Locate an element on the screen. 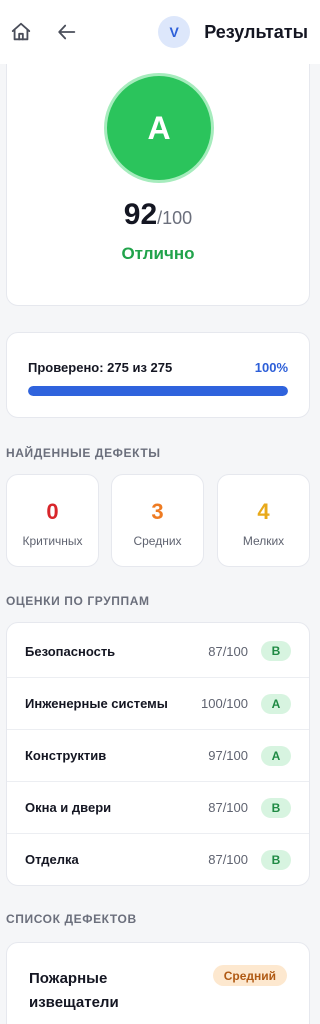 This screenshot has height=1024, width=320. group-row-engineering: Инженерные системы 100/100 A is located at coordinates (158, 703).